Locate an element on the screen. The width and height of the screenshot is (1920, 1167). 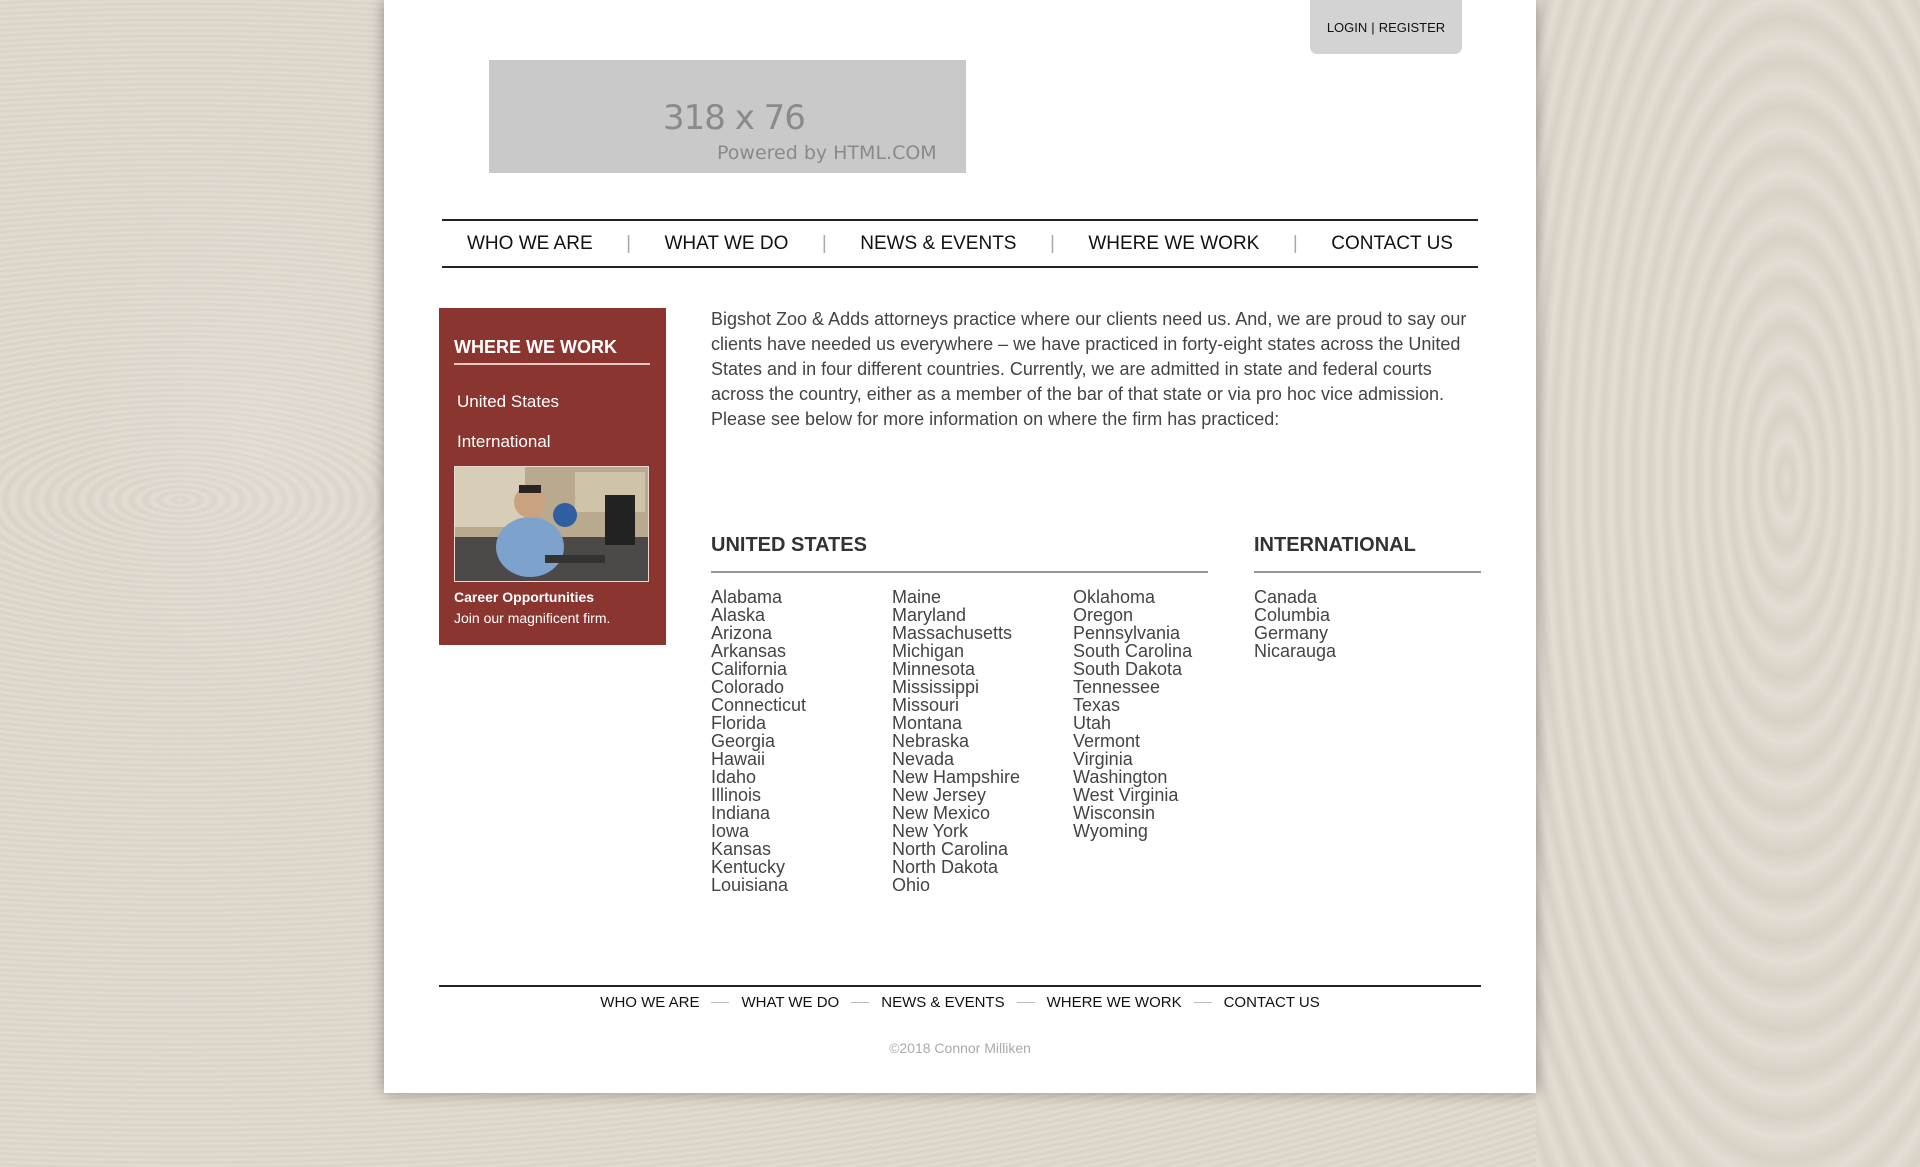
state-item: Montana is located at coordinates (927, 723).